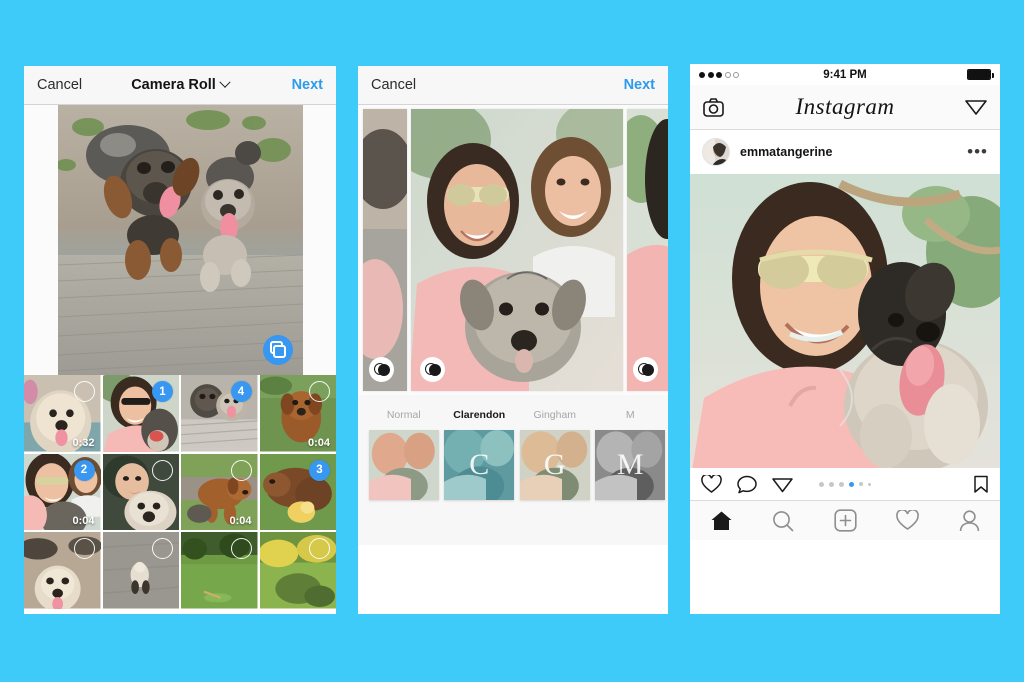 This screenshot has height=682, width=1024. I want to click on preview-photo, so click(180, 240).